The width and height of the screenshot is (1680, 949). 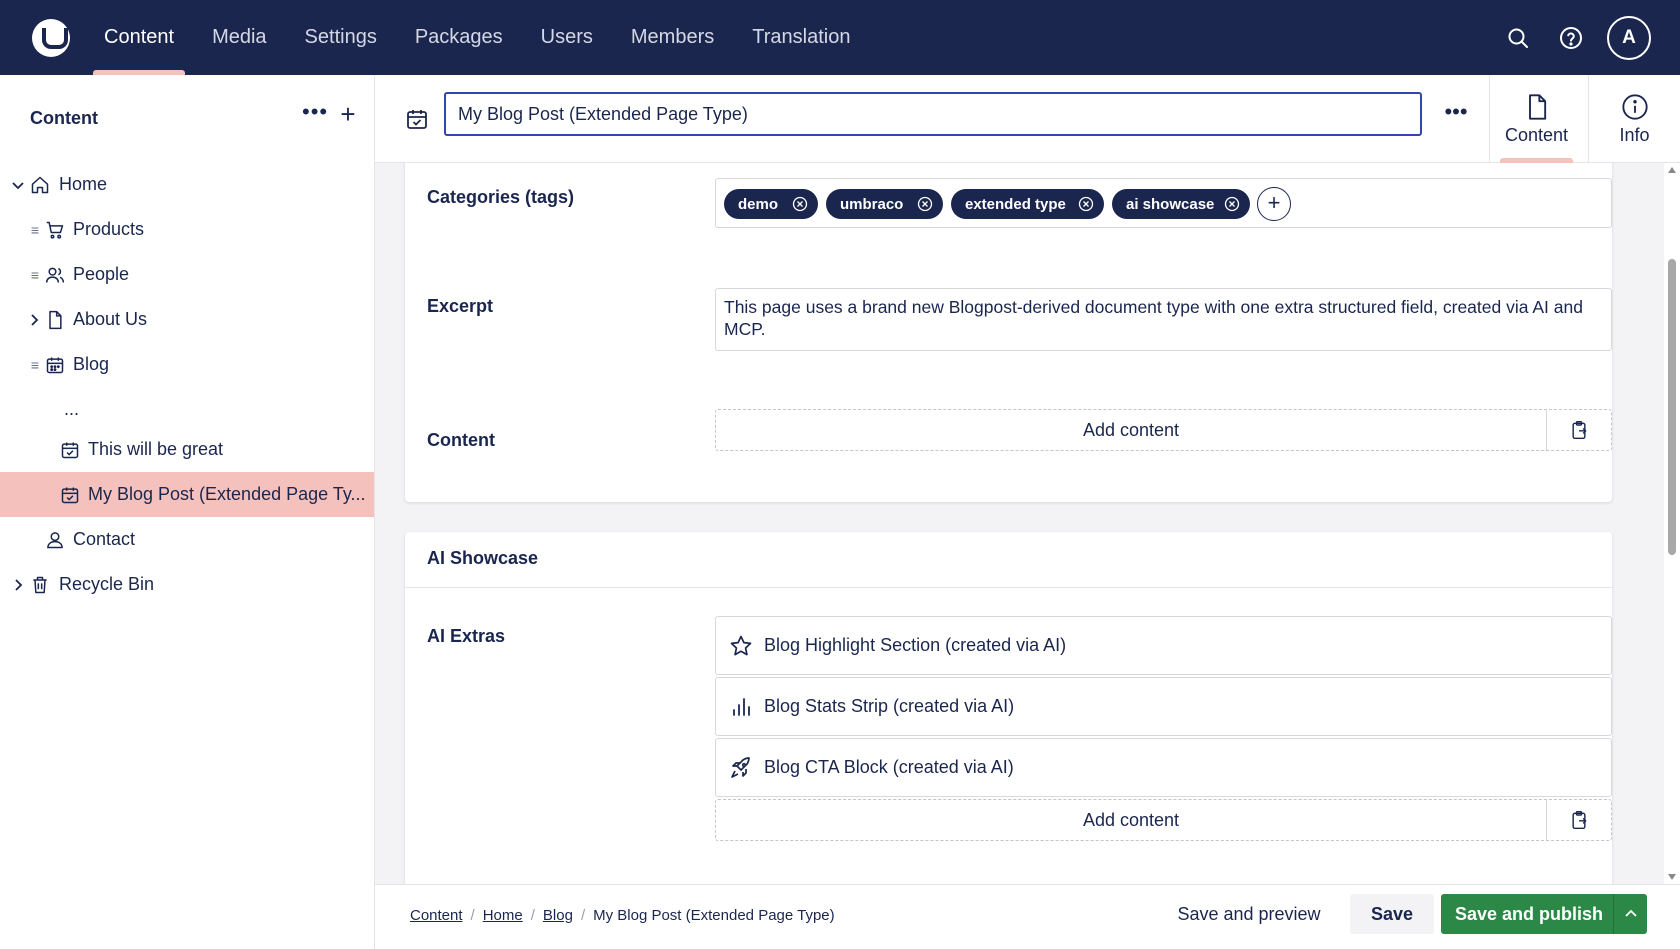 What do you see at coordinates (1635, 107) in the screenshot?
I see `info-icon` at bounding box center [1635, 107].